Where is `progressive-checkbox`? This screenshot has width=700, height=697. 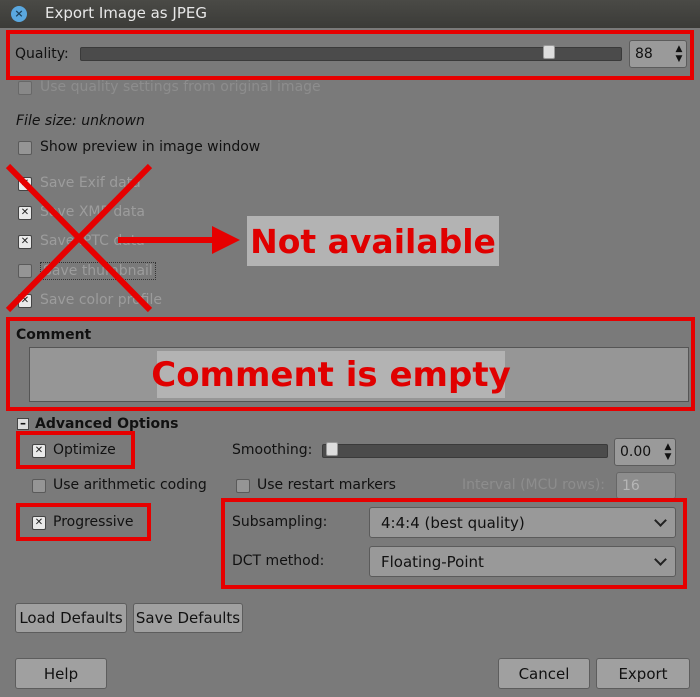 progressive-checkbox is located at coordinates (39, 523).